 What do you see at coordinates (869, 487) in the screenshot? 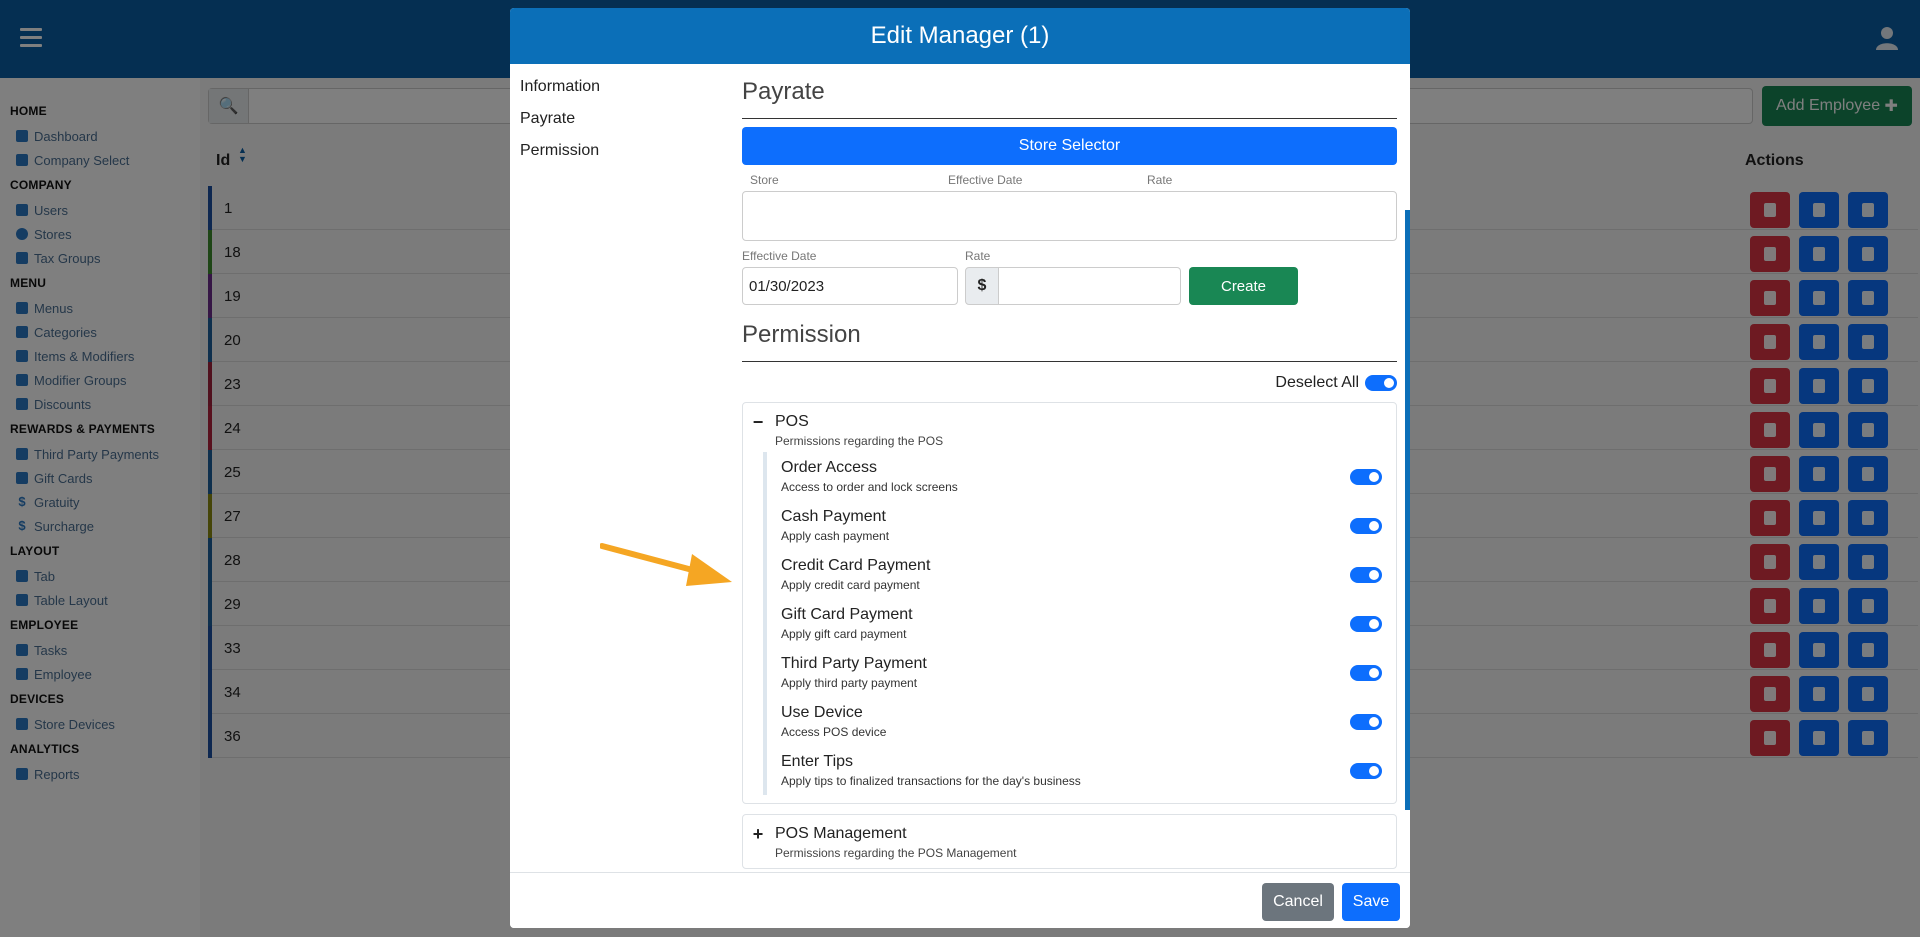
I see `permission-desc: Access to order and lock screens` at bounding box center [869, 487].